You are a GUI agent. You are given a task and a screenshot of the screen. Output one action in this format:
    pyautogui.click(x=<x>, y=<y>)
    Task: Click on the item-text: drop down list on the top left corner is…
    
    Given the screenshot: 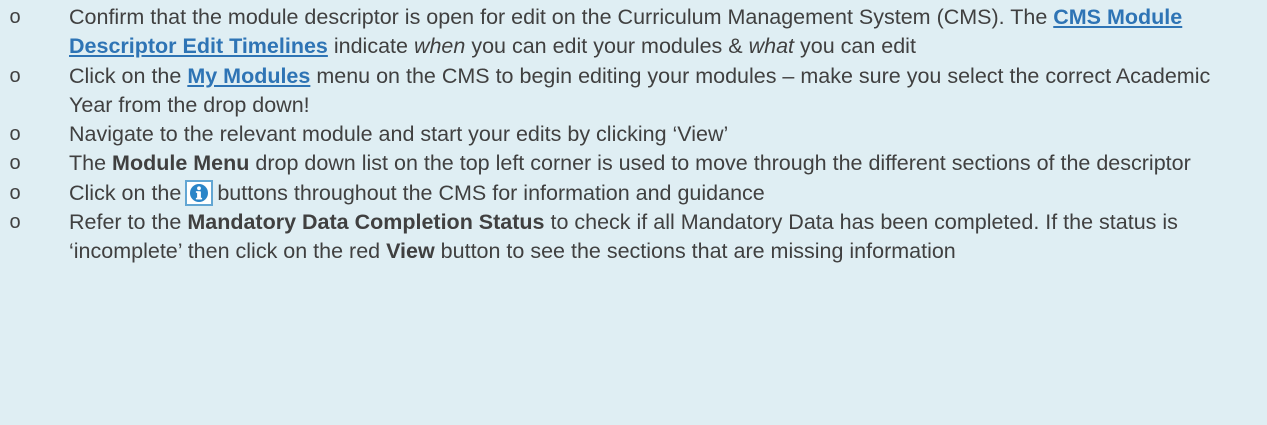 What is the action you would take?
    pyautogui.click(x=720, y=163)
    